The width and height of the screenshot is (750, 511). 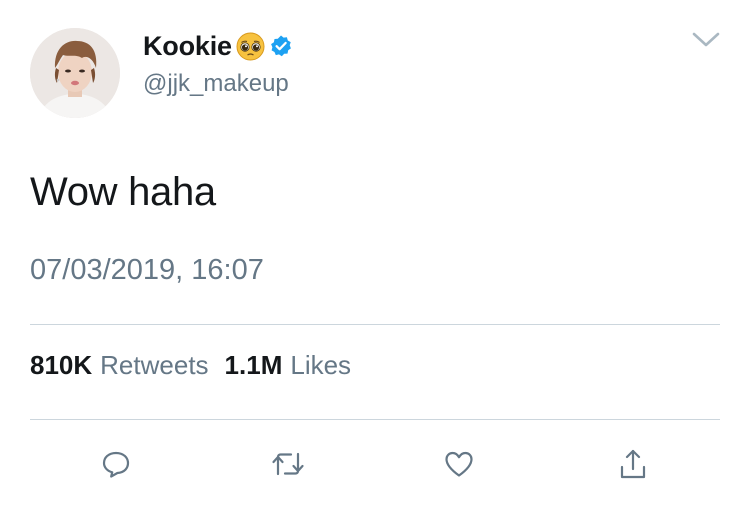 I want to click on likes-count: 1.1M, so click(x=253, y=365).